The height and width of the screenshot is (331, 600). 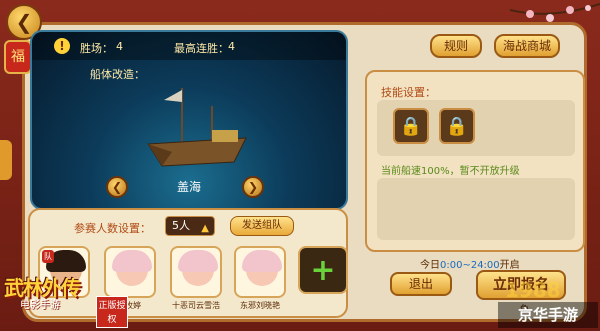 What do you see at coordinates (430, 265) in the screenshot?
I see `open-time-prefix: 今日` at bounding box center [430, 265].